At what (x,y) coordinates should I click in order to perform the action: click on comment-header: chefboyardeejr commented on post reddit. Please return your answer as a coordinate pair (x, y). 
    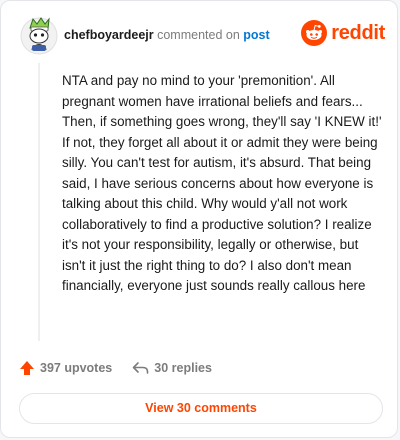
    Looking at the image, I should click on (202, 35).